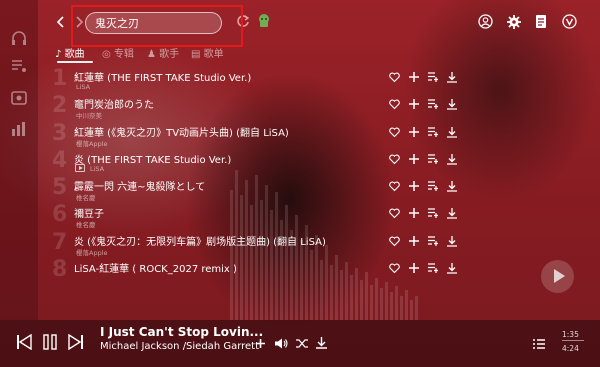 The width and height of the screenshot is (600, 367). I want to click on song-rank: 8, so click(60, 270).